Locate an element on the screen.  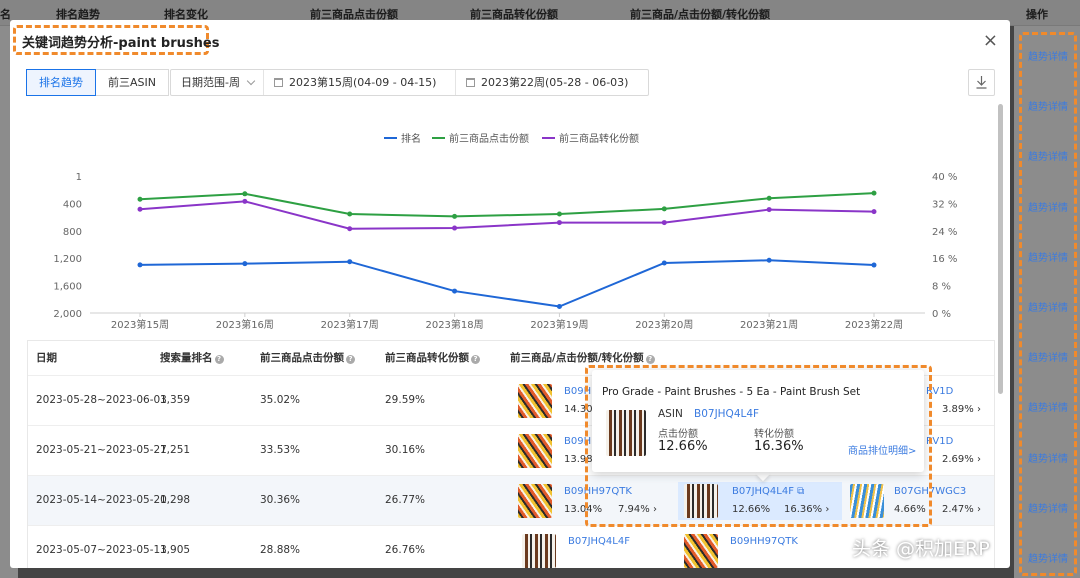
x-tick-label: 2023第18周 is located at coordinates (454, 324).